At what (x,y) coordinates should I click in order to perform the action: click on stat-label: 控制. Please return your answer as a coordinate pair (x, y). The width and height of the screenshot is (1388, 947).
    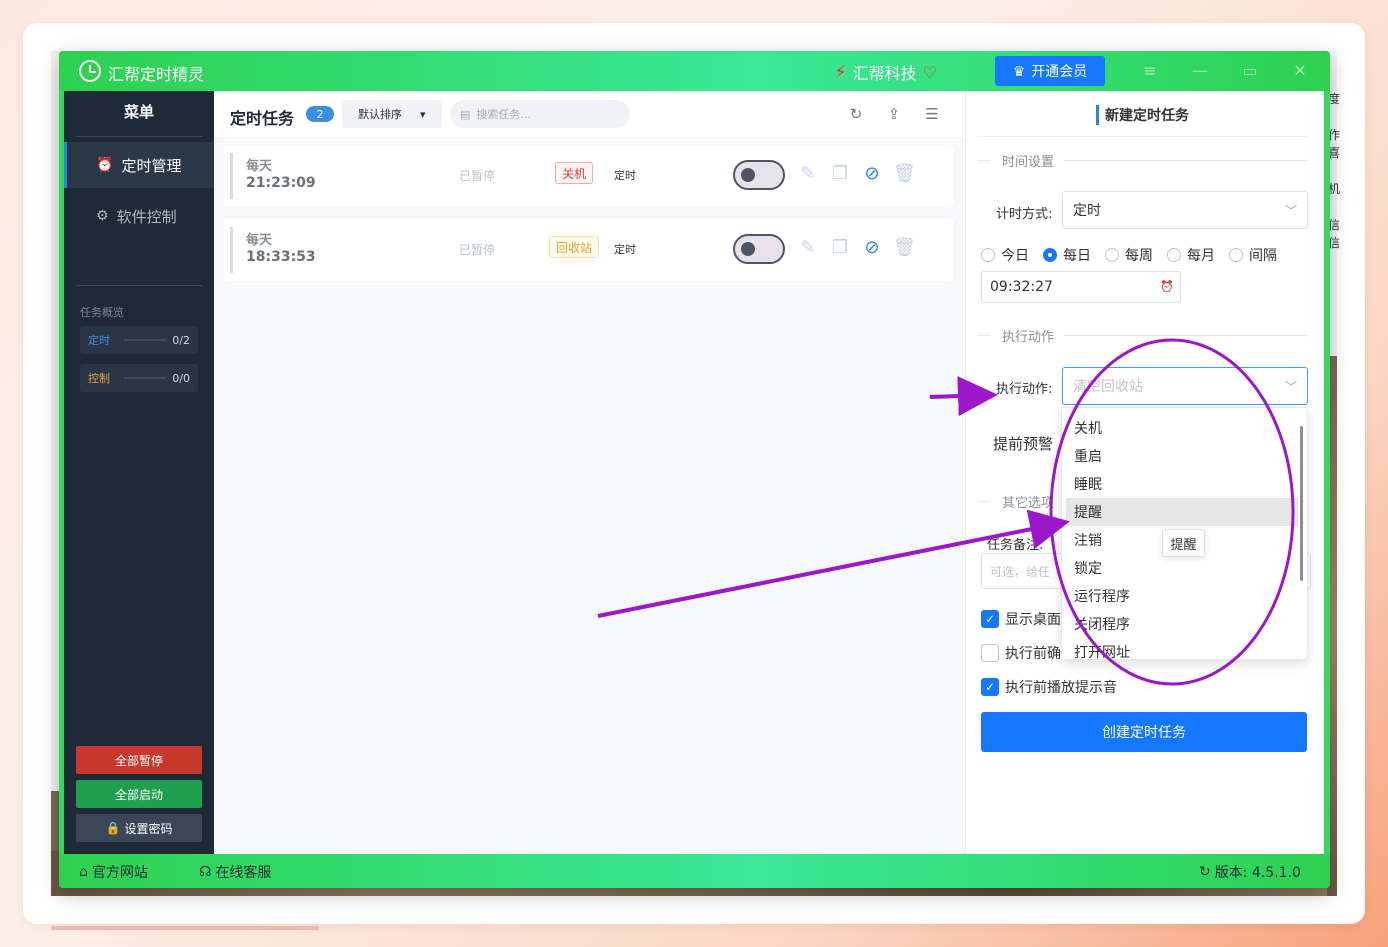
    Looking at the image, I should click on (99, 378).